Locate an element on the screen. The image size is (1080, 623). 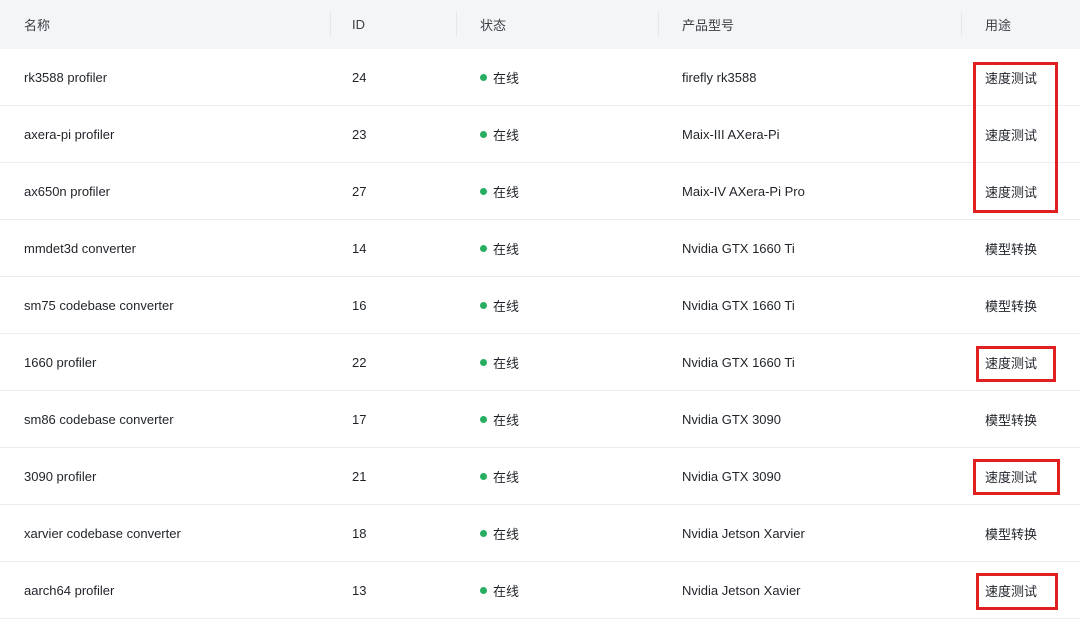
table-row: rk3588 profiler 24 在线 firefly rk3588 速度测试 is located at coordinates (540, 77).